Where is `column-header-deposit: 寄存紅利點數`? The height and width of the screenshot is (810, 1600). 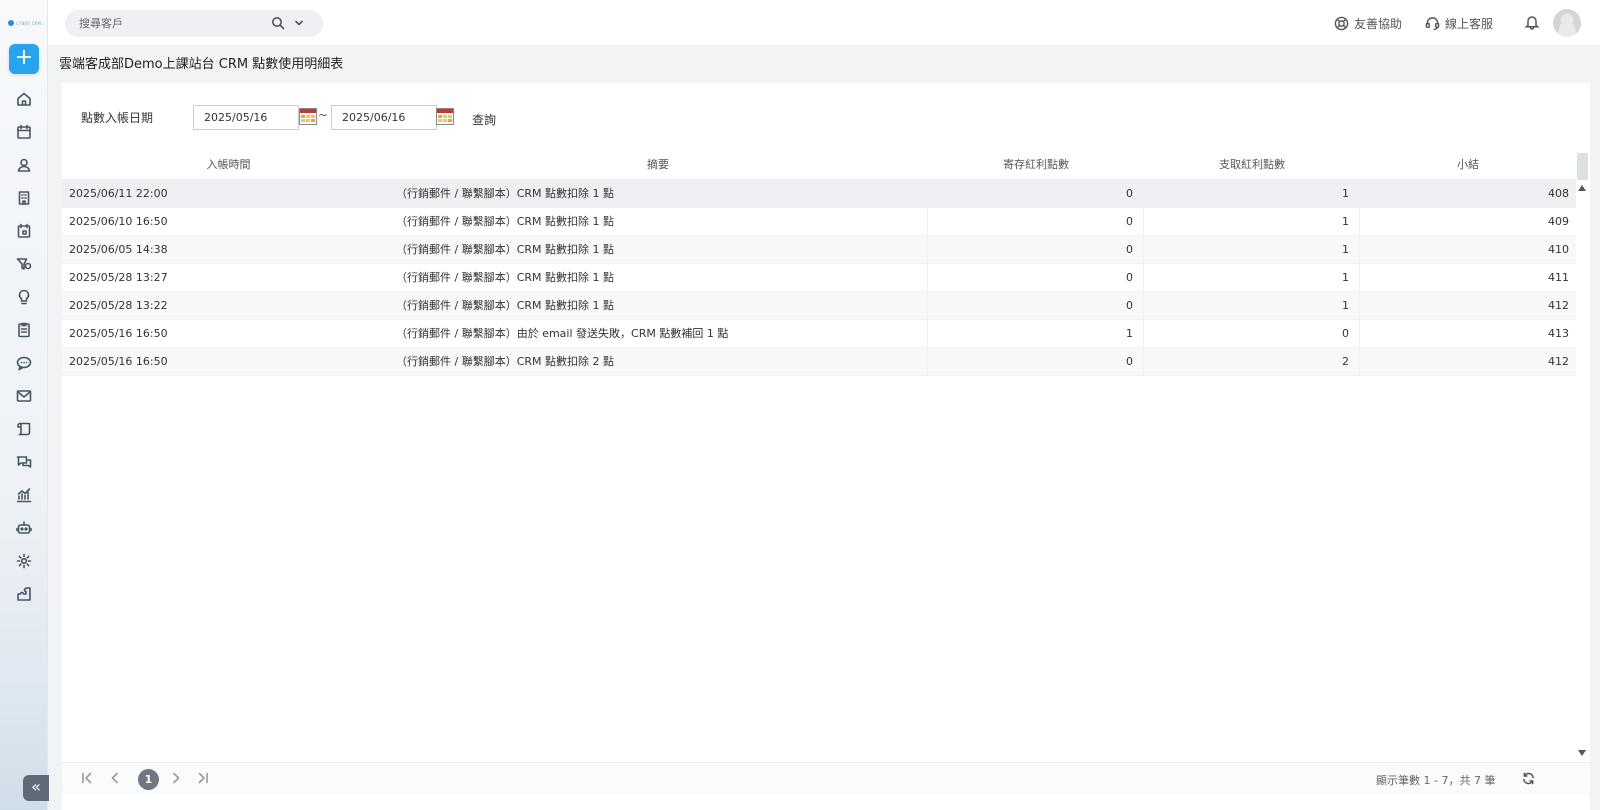
column-header-deposit: 寄存紅利點數 is located at coordinates (1036, 166).